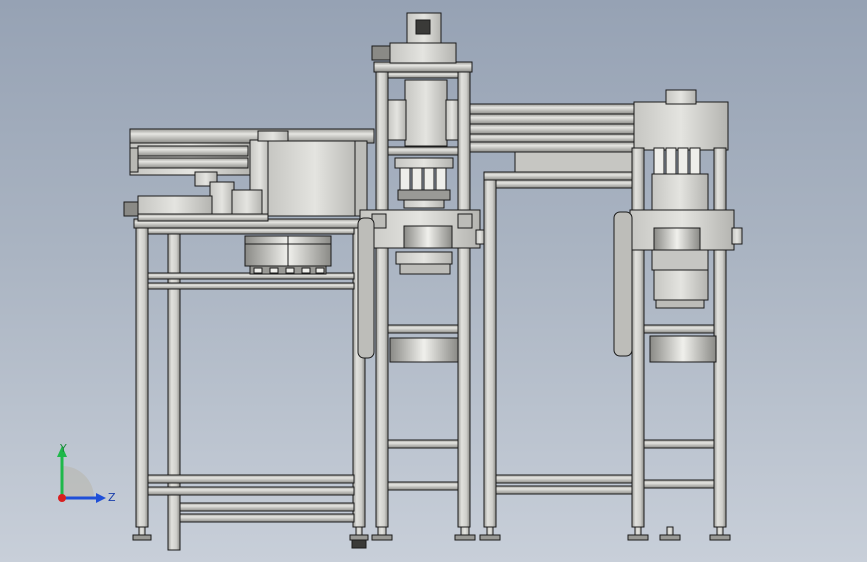 The height and width of the screenshot is (562, 867). Describe the element at coordinates (63, 448) in the screenshot. I see `y-axis-label: Y` at that location.